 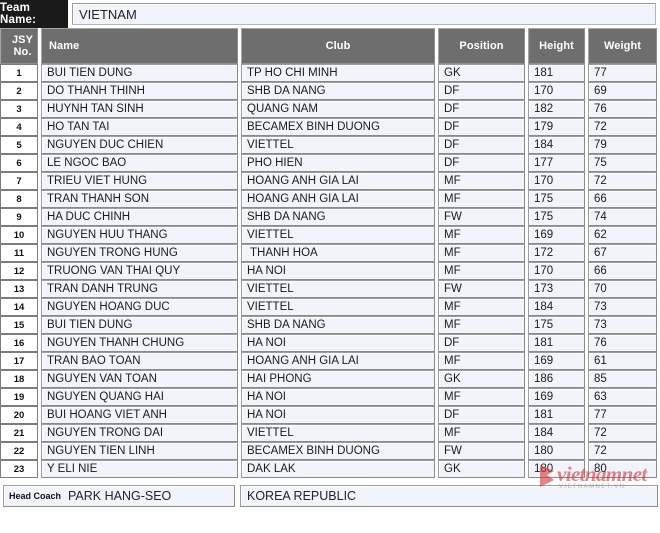 I want to click on cell-jsy: 21, so click(x=19, y=433).